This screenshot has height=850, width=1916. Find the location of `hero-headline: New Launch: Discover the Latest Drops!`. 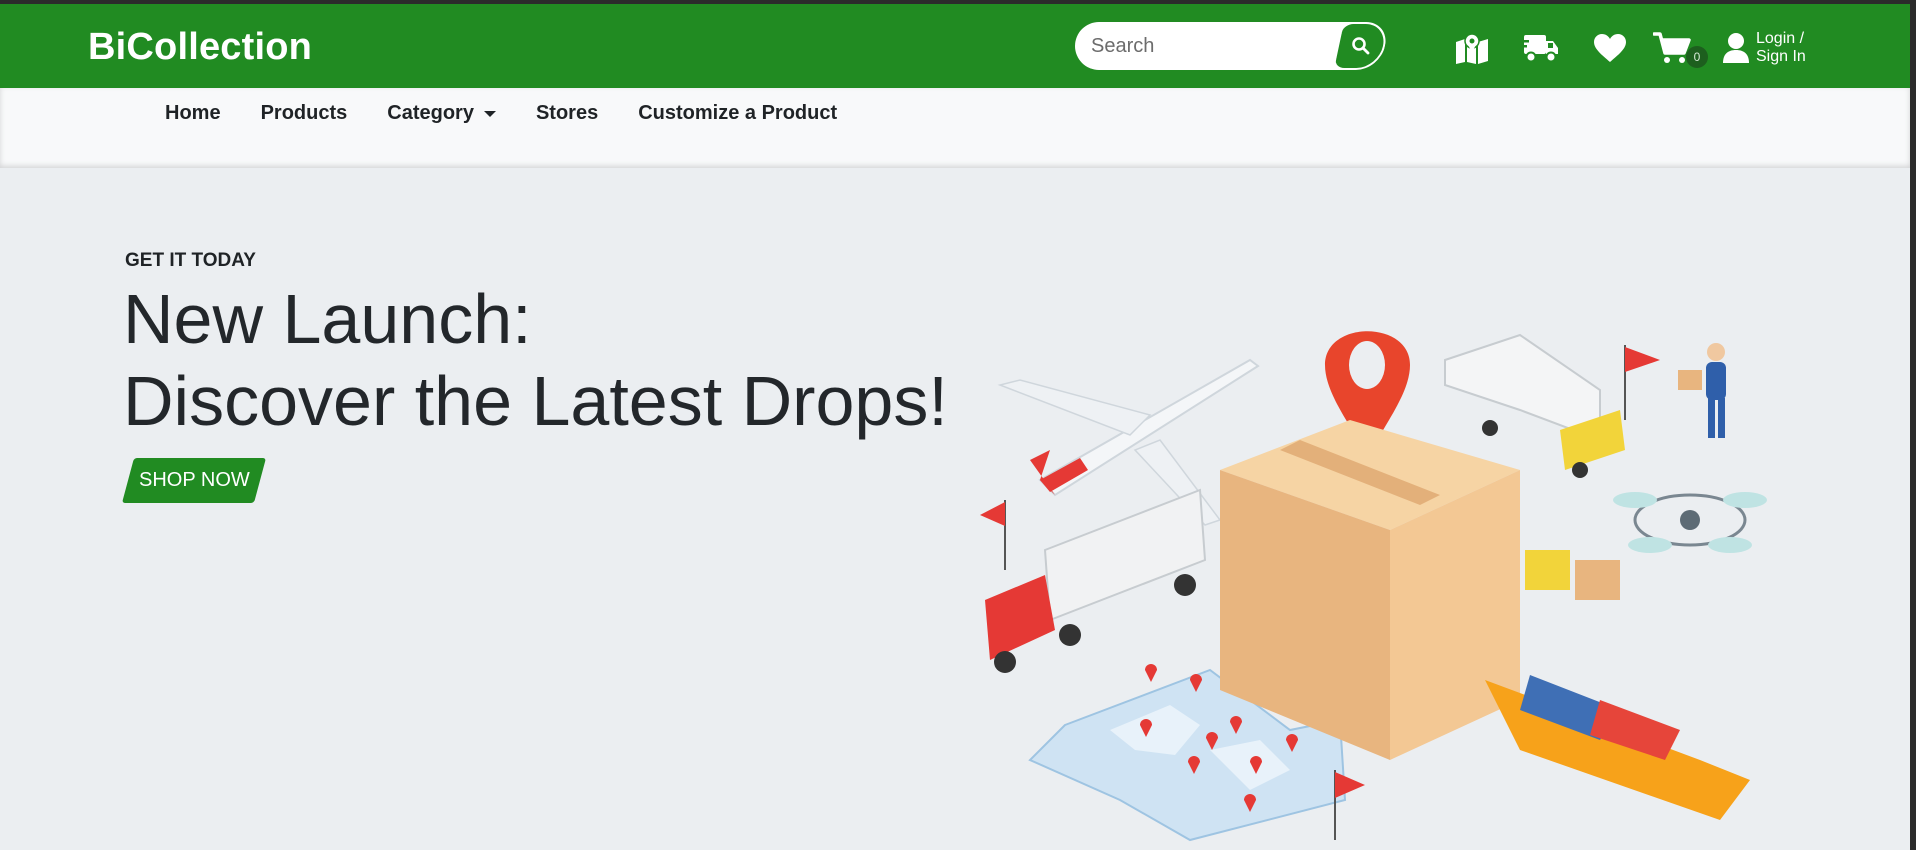

hero-headline: New Launch: Discover the Latest Drops! is located at coordinates (535, 360).